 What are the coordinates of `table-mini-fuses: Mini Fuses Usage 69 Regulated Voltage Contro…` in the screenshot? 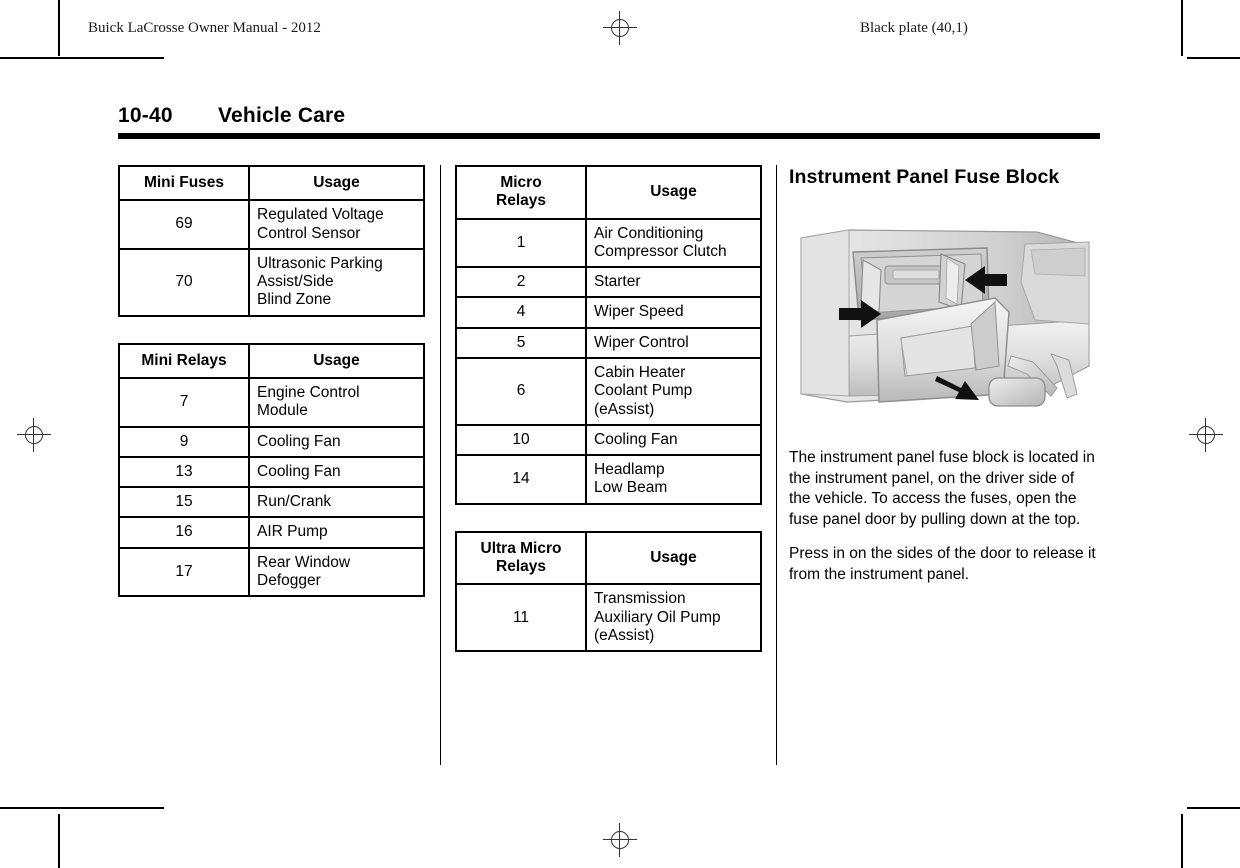 It's located at (271, 240).